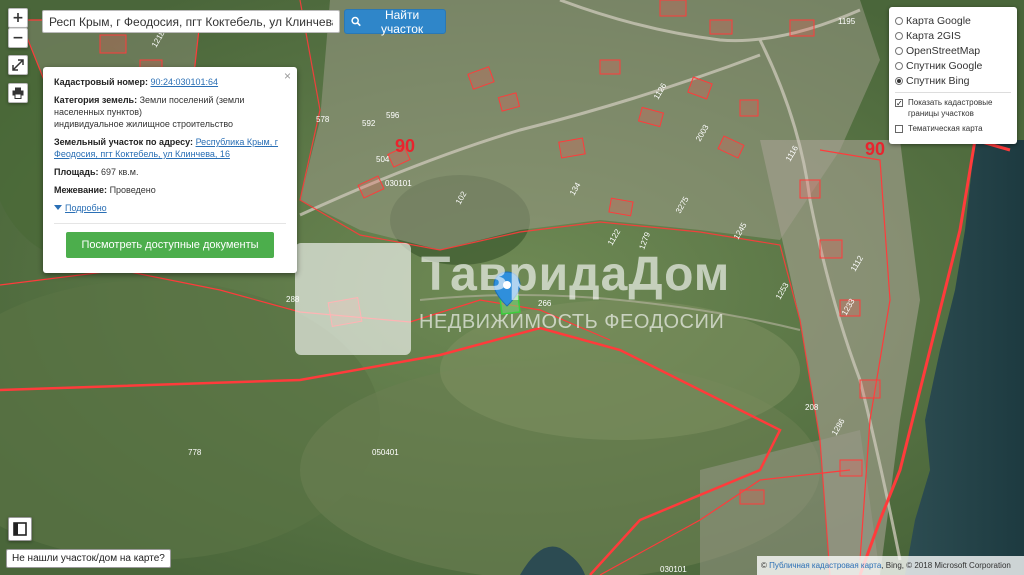 This screenshot has width=1024, height=575. I want to click on layer-option-label: Карта Google, so click(938, 20).